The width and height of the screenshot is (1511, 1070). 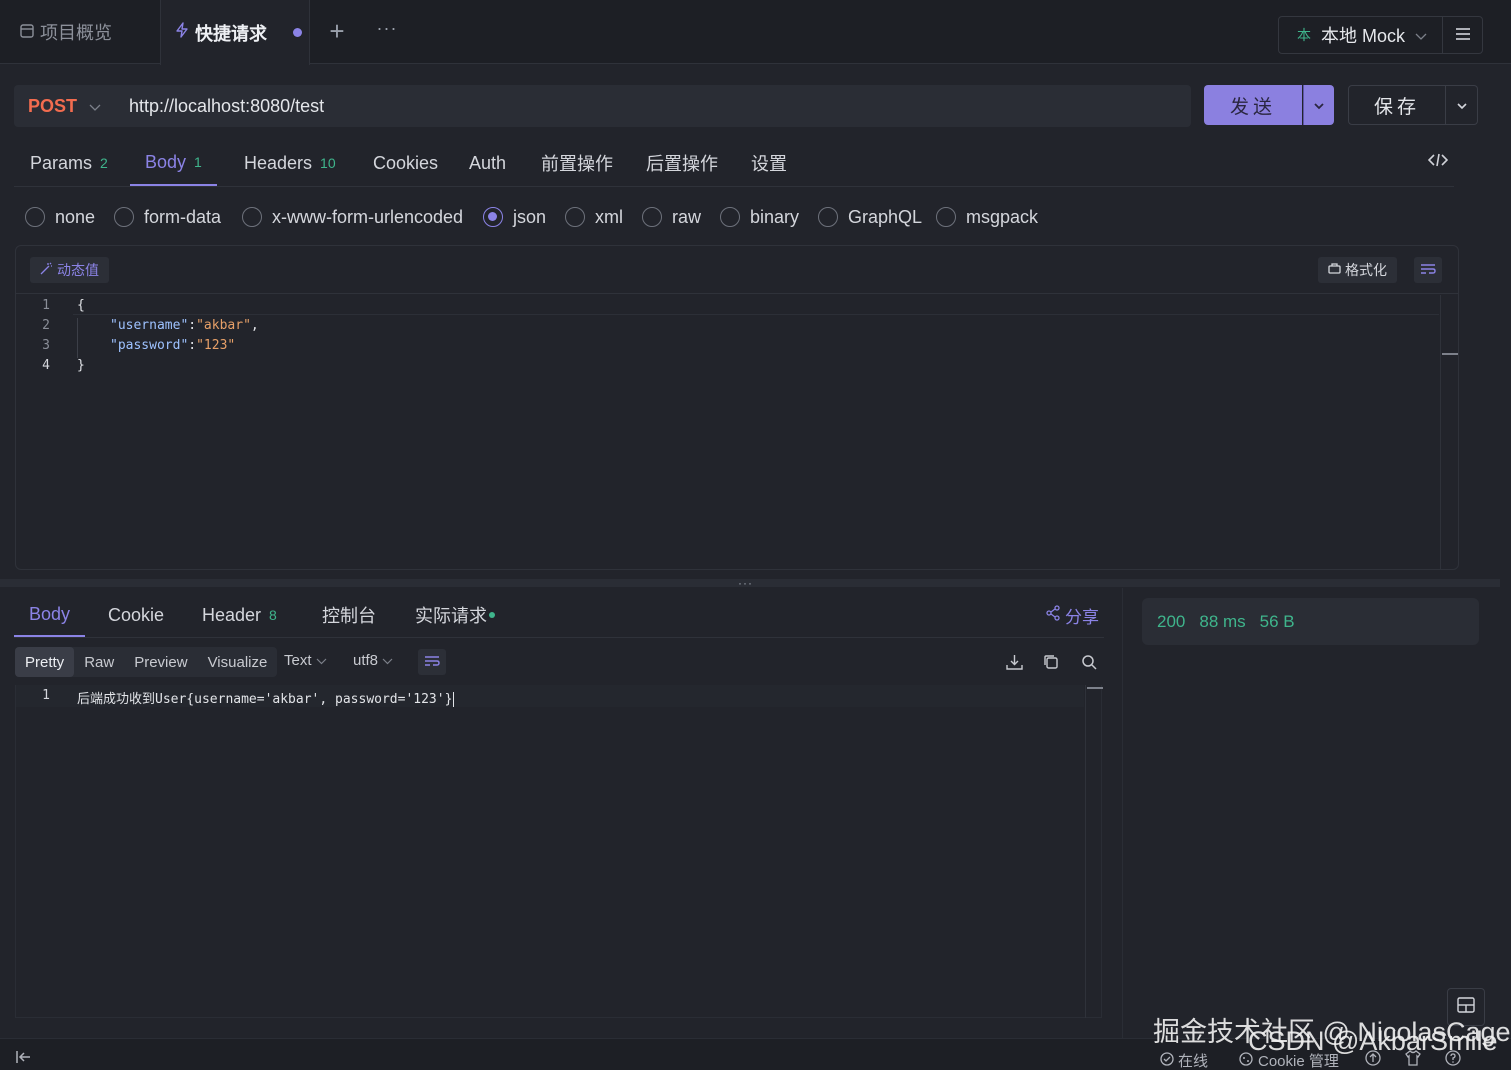 I want to click on method-select: POST, so click(x=64, y=106).